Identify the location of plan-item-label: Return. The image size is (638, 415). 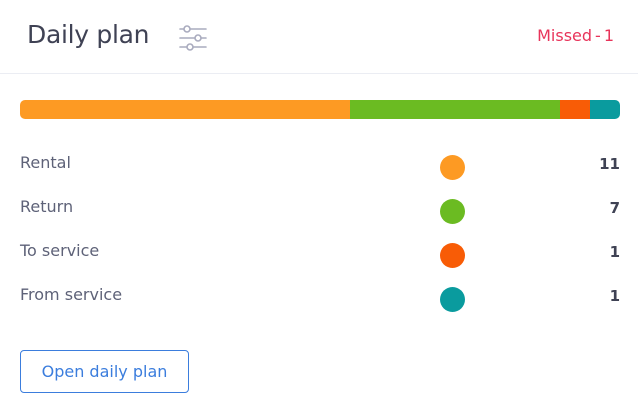
(47, 206).